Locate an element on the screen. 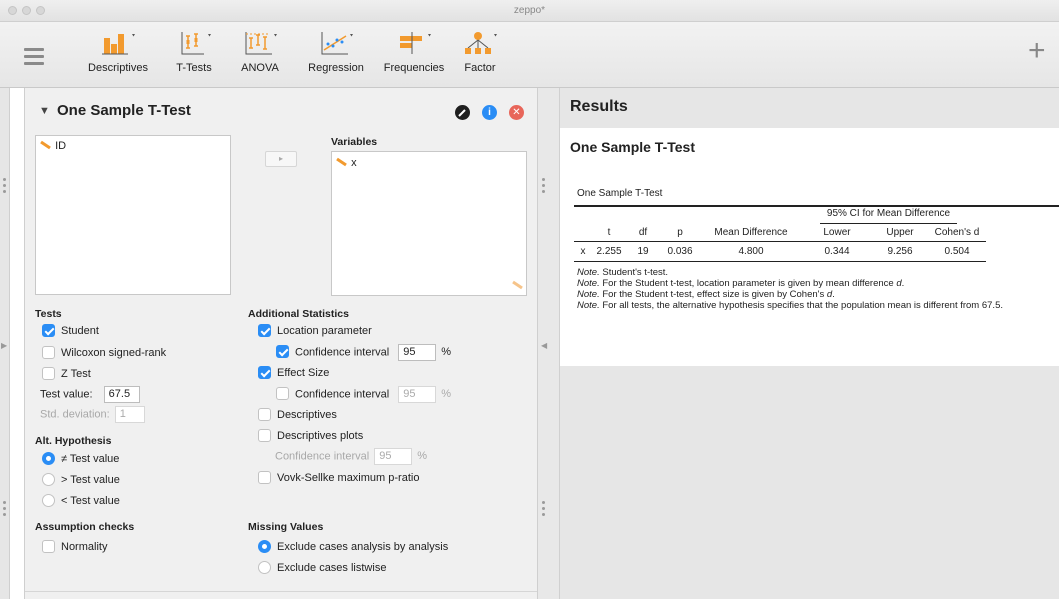 This screenshot has width=1059, height=599. tests-heading: Tests is located at coordinates (48, 314).